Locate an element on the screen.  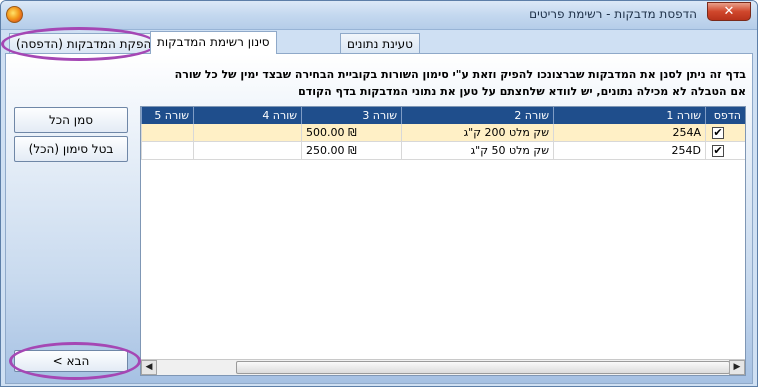
table-row: ✔ 254D שק מלט 50 ק"ג 250.00 ₪ is located at coordinates (443, 151).